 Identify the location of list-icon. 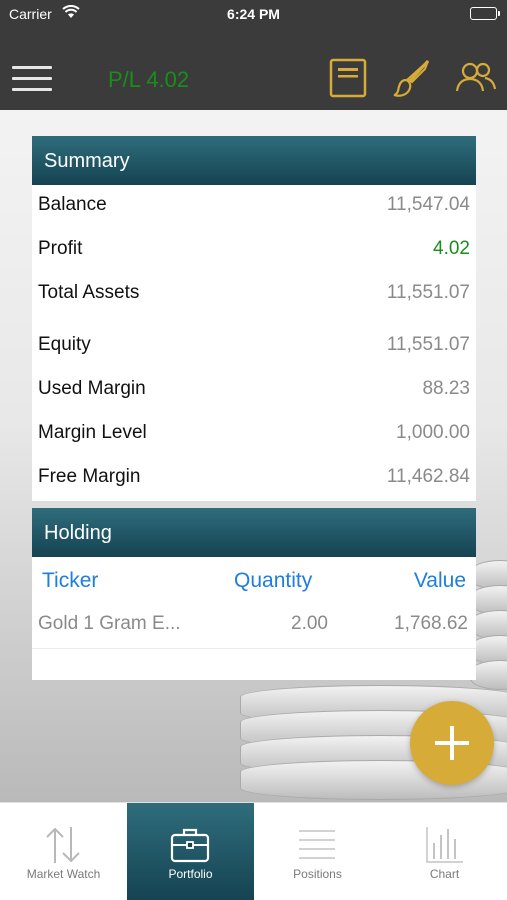
(317, 844).